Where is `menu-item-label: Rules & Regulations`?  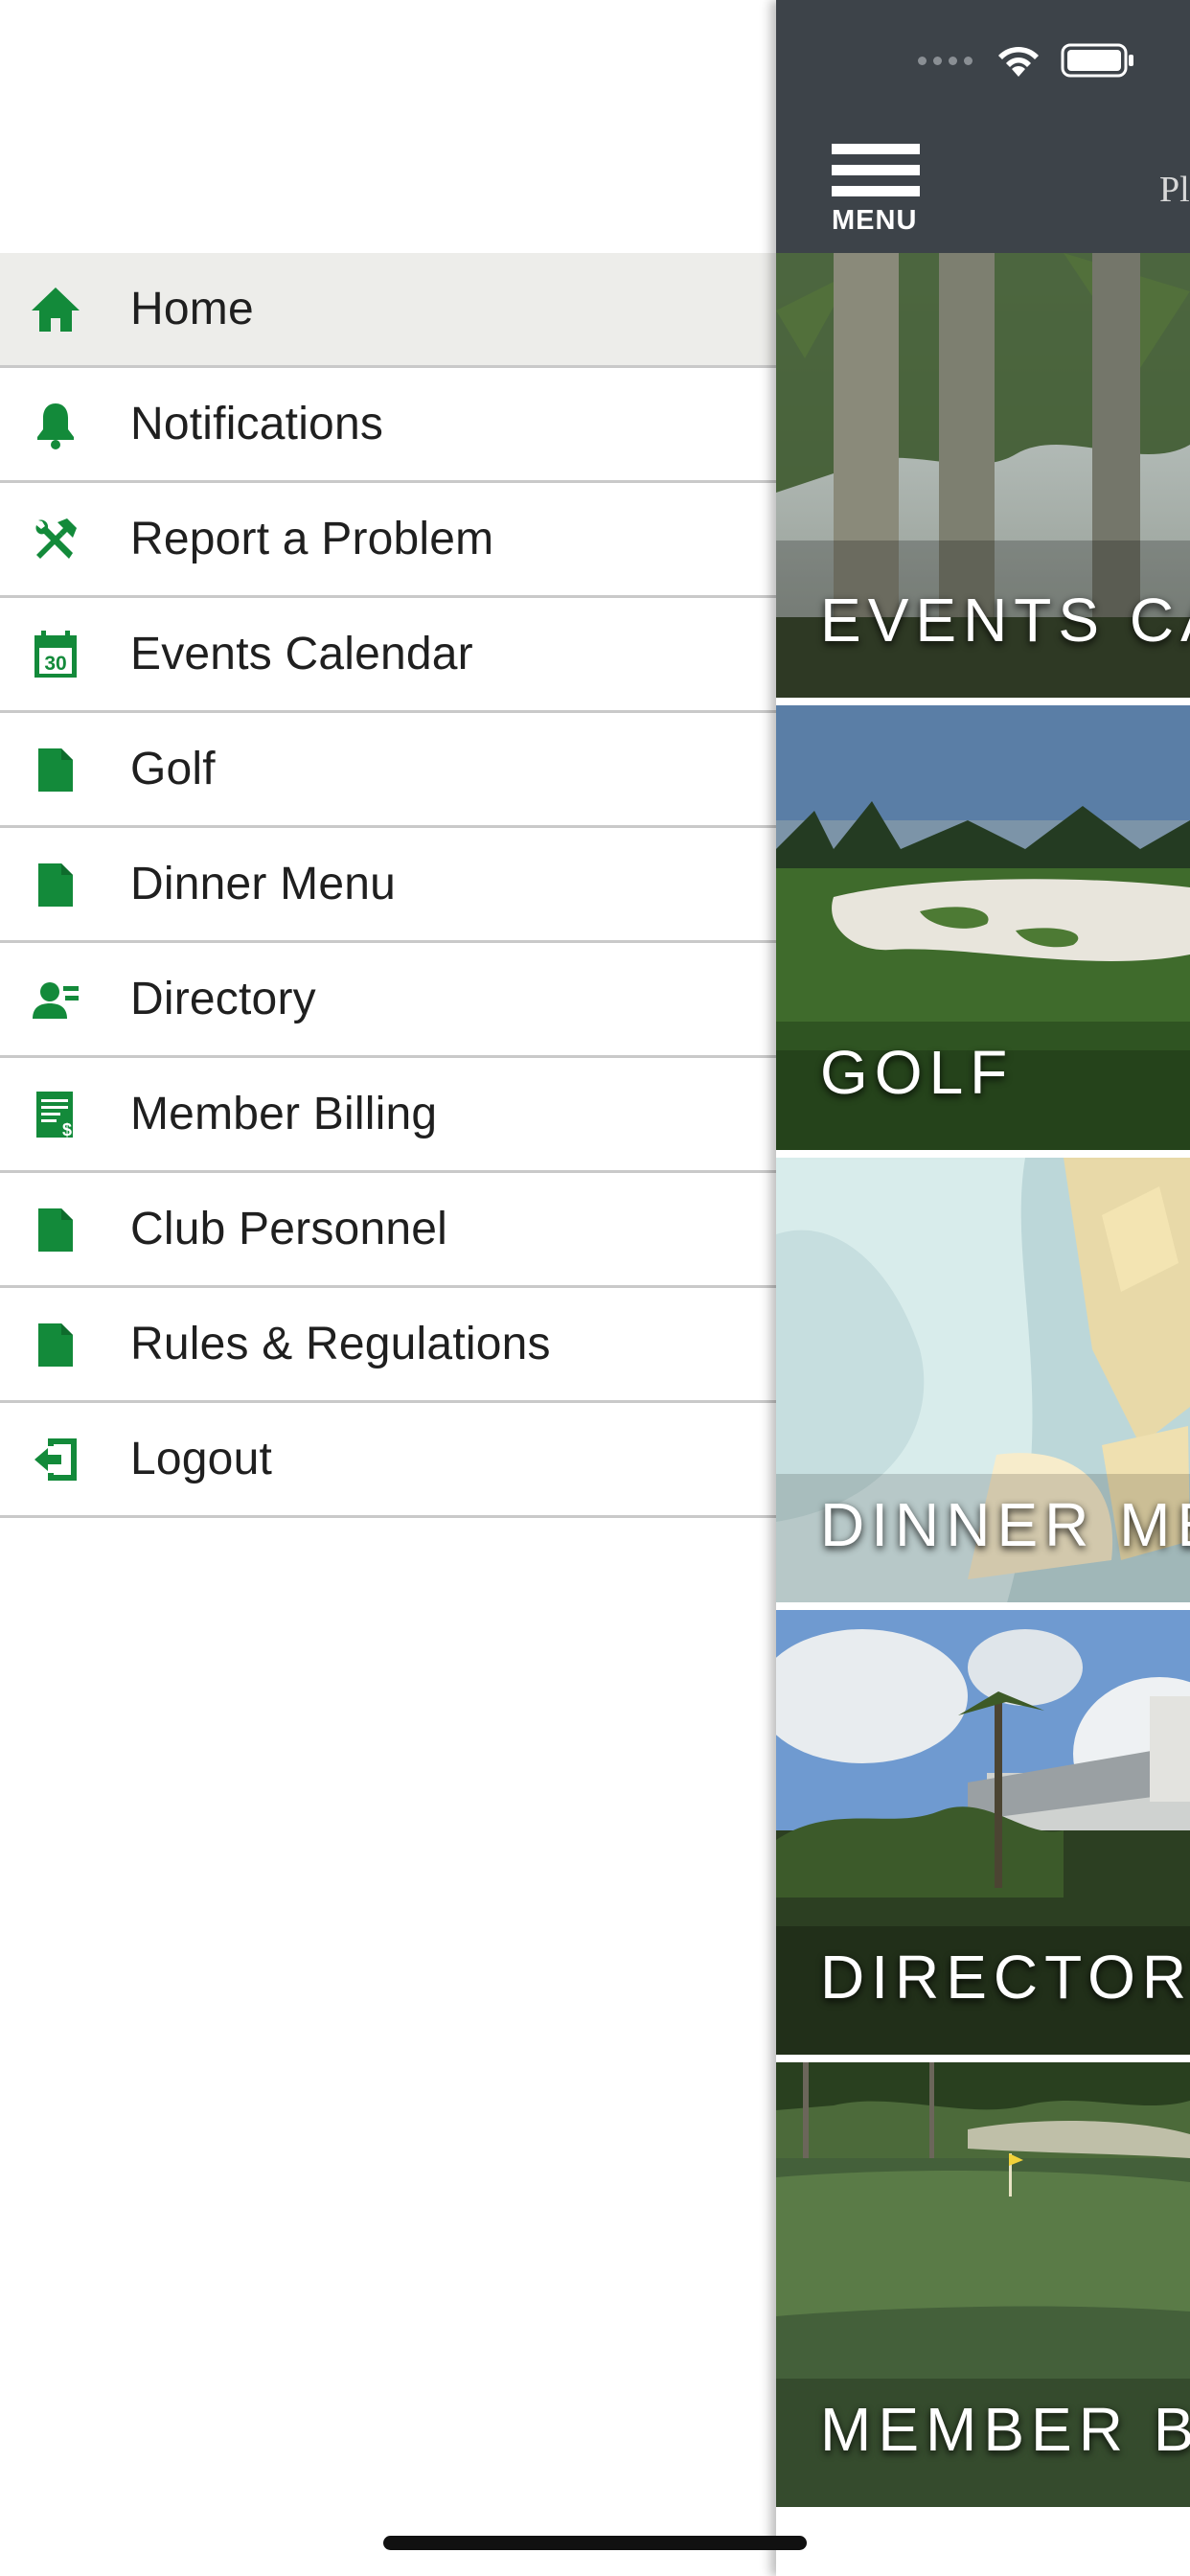
menu-item-label: Rules & Regulations is located at coordinates (341, 1344).